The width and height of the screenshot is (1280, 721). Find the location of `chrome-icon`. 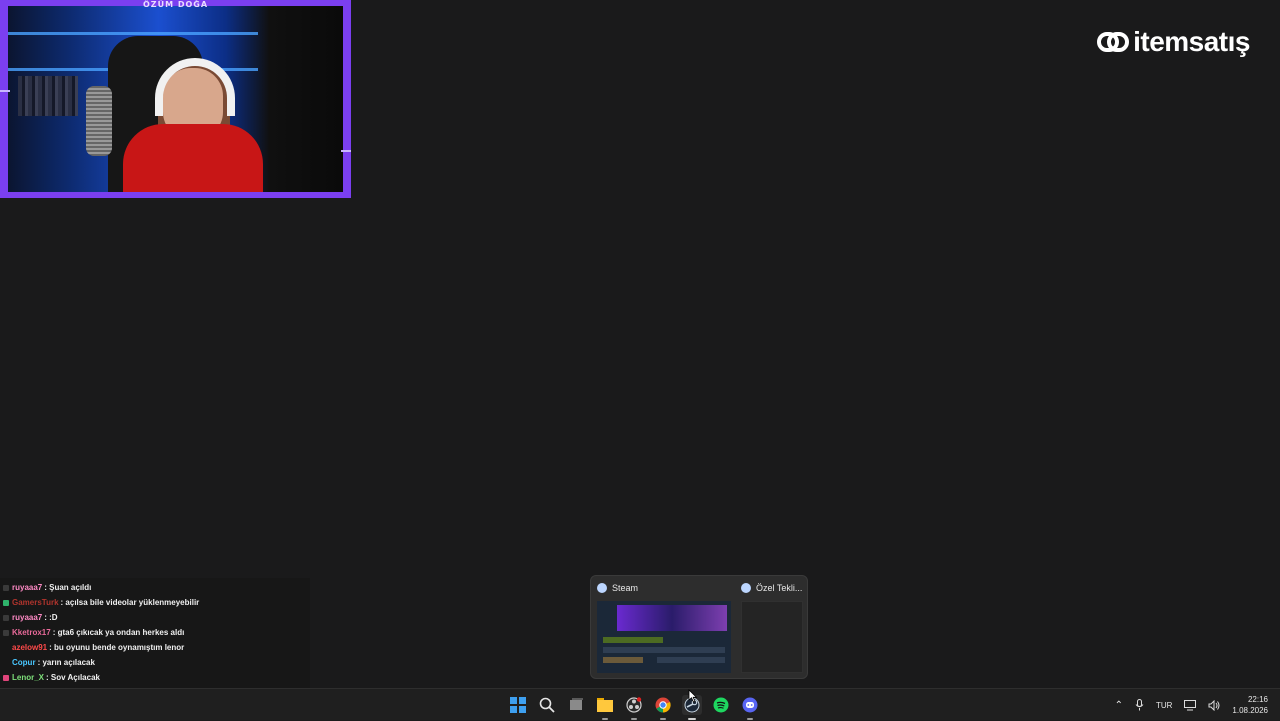

chrome-icon is located at coordinates (663, 705).